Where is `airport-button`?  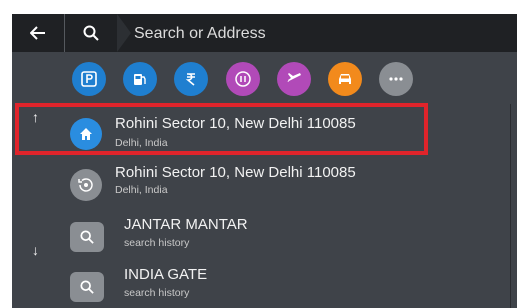 airport-button is located at coordinates (294, 79).